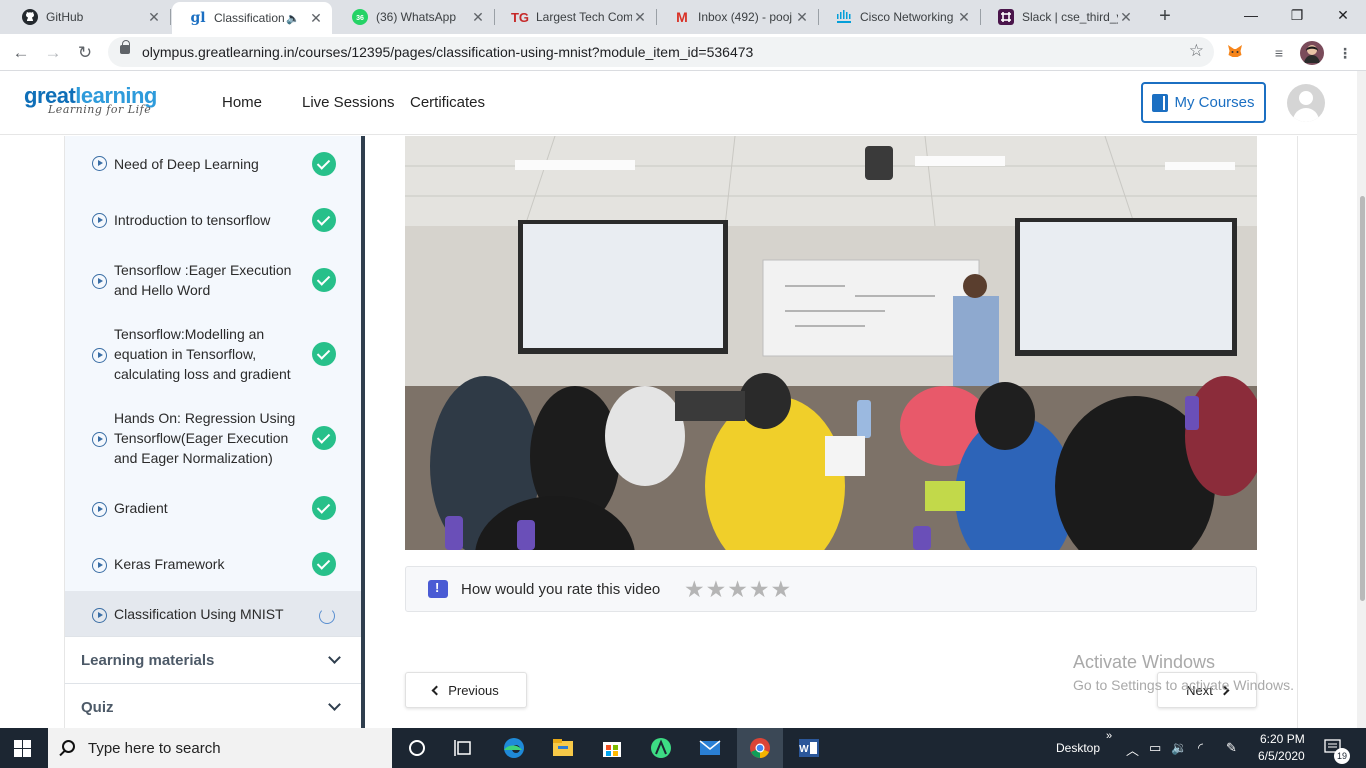 This screenshot has width=1366, height=768. Describe the element at coordinates (520, 17) in the screenshot. I see `tg-icon: TG` at that location.